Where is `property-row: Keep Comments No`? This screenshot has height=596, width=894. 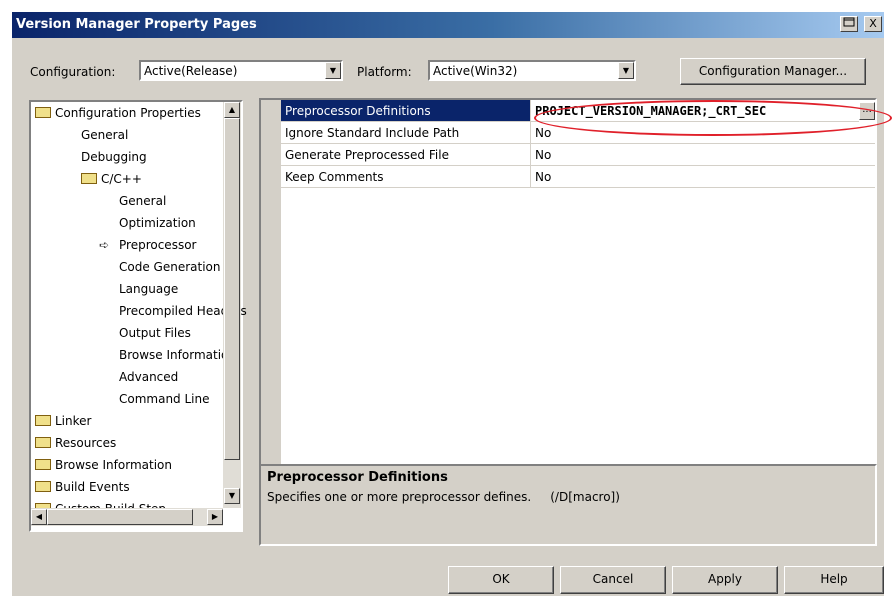
property-row: Keep Comments No is located at coordinates (568, 177).